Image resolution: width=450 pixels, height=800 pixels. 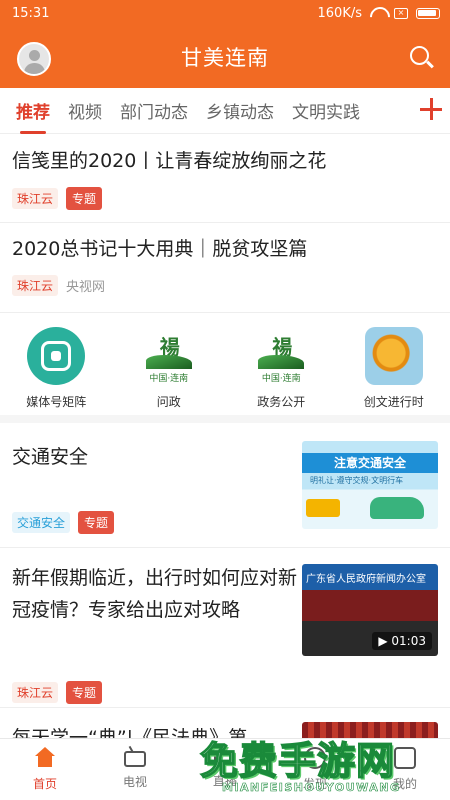 I want to click on nav-label: 首页, so click(x=44, y=784).